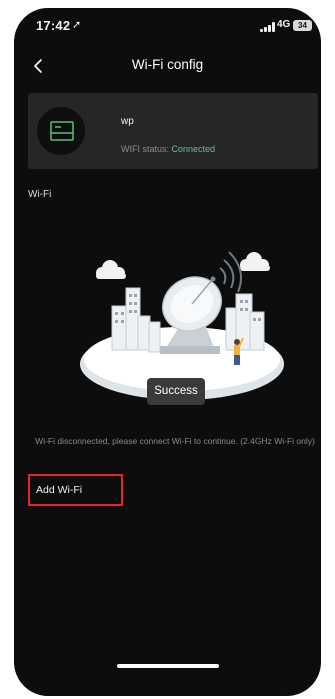 The image size is (335, 699). I want to click on wifi-status: WIFI status: Connected, so click(168, 149).